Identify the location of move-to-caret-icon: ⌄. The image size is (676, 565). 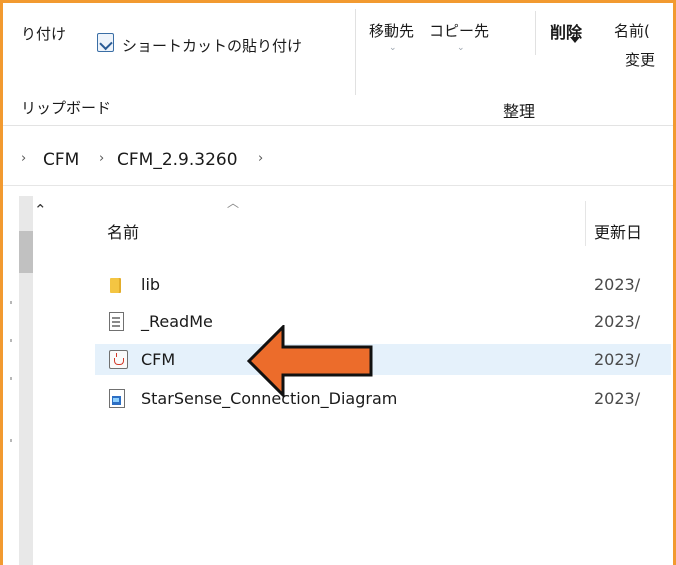
(393, 48).